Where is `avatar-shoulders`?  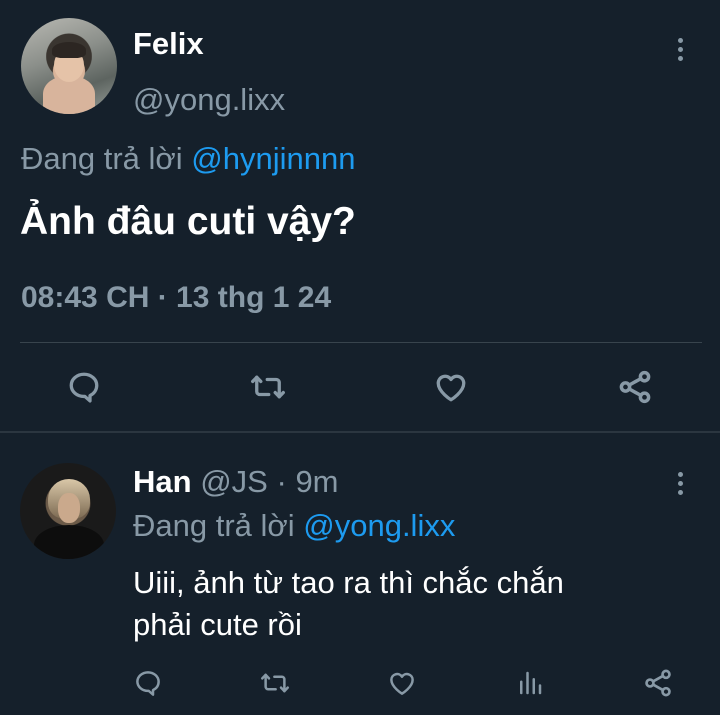 avatar-shoulders is located at coordinates (69, 542).